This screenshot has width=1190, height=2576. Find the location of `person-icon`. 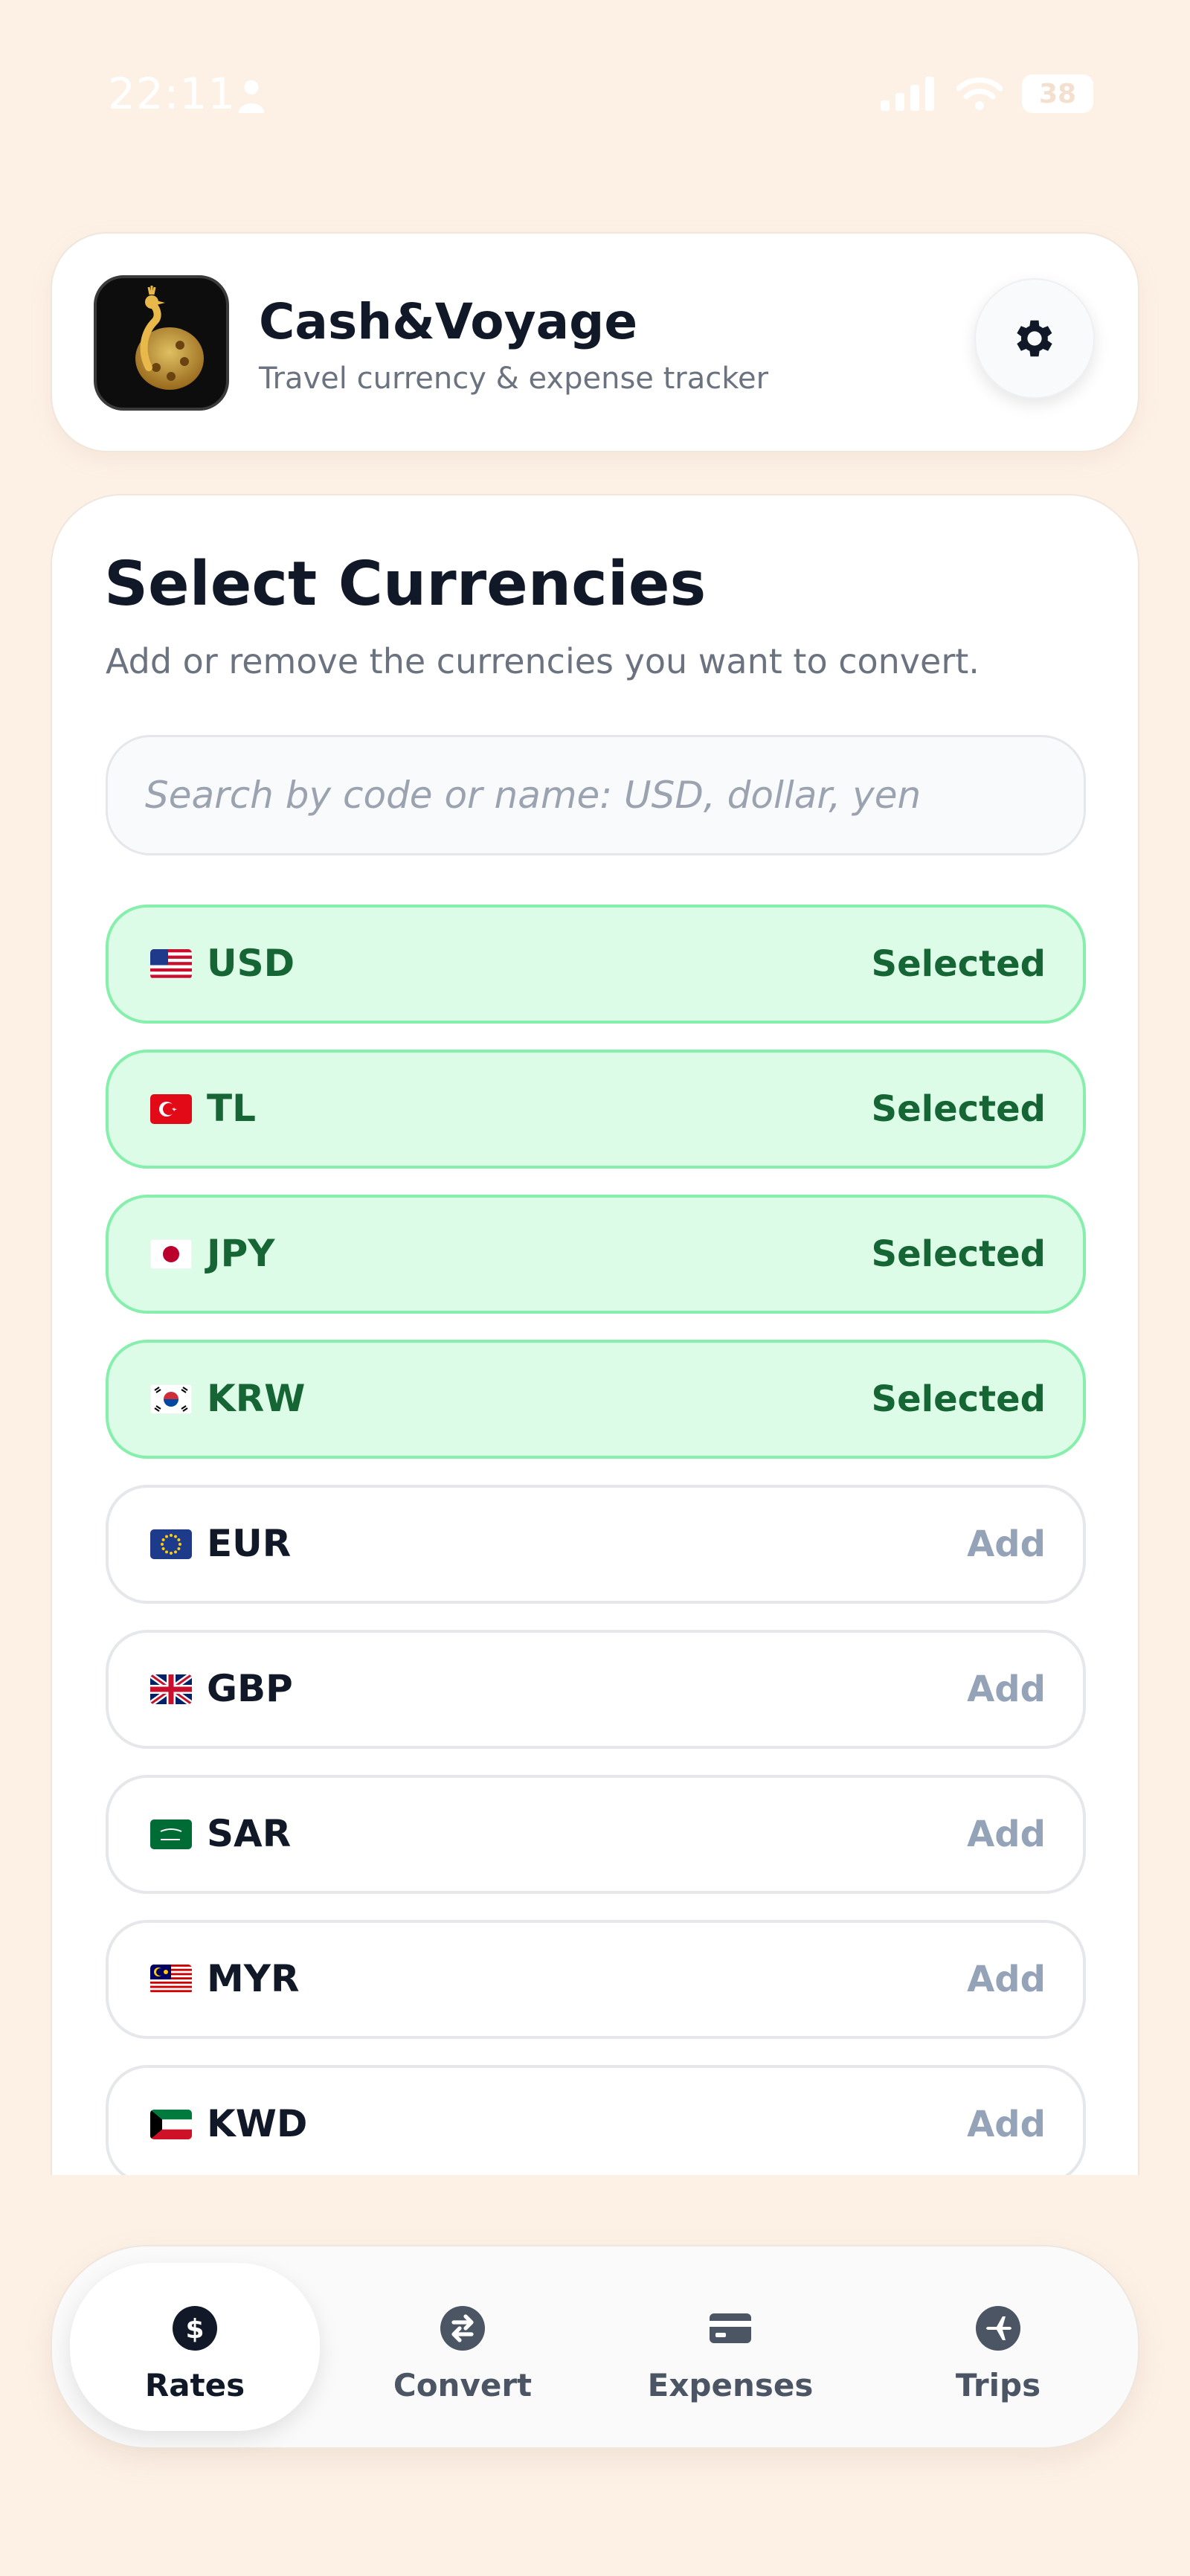

person-icon is located at coordinates (252, 96).